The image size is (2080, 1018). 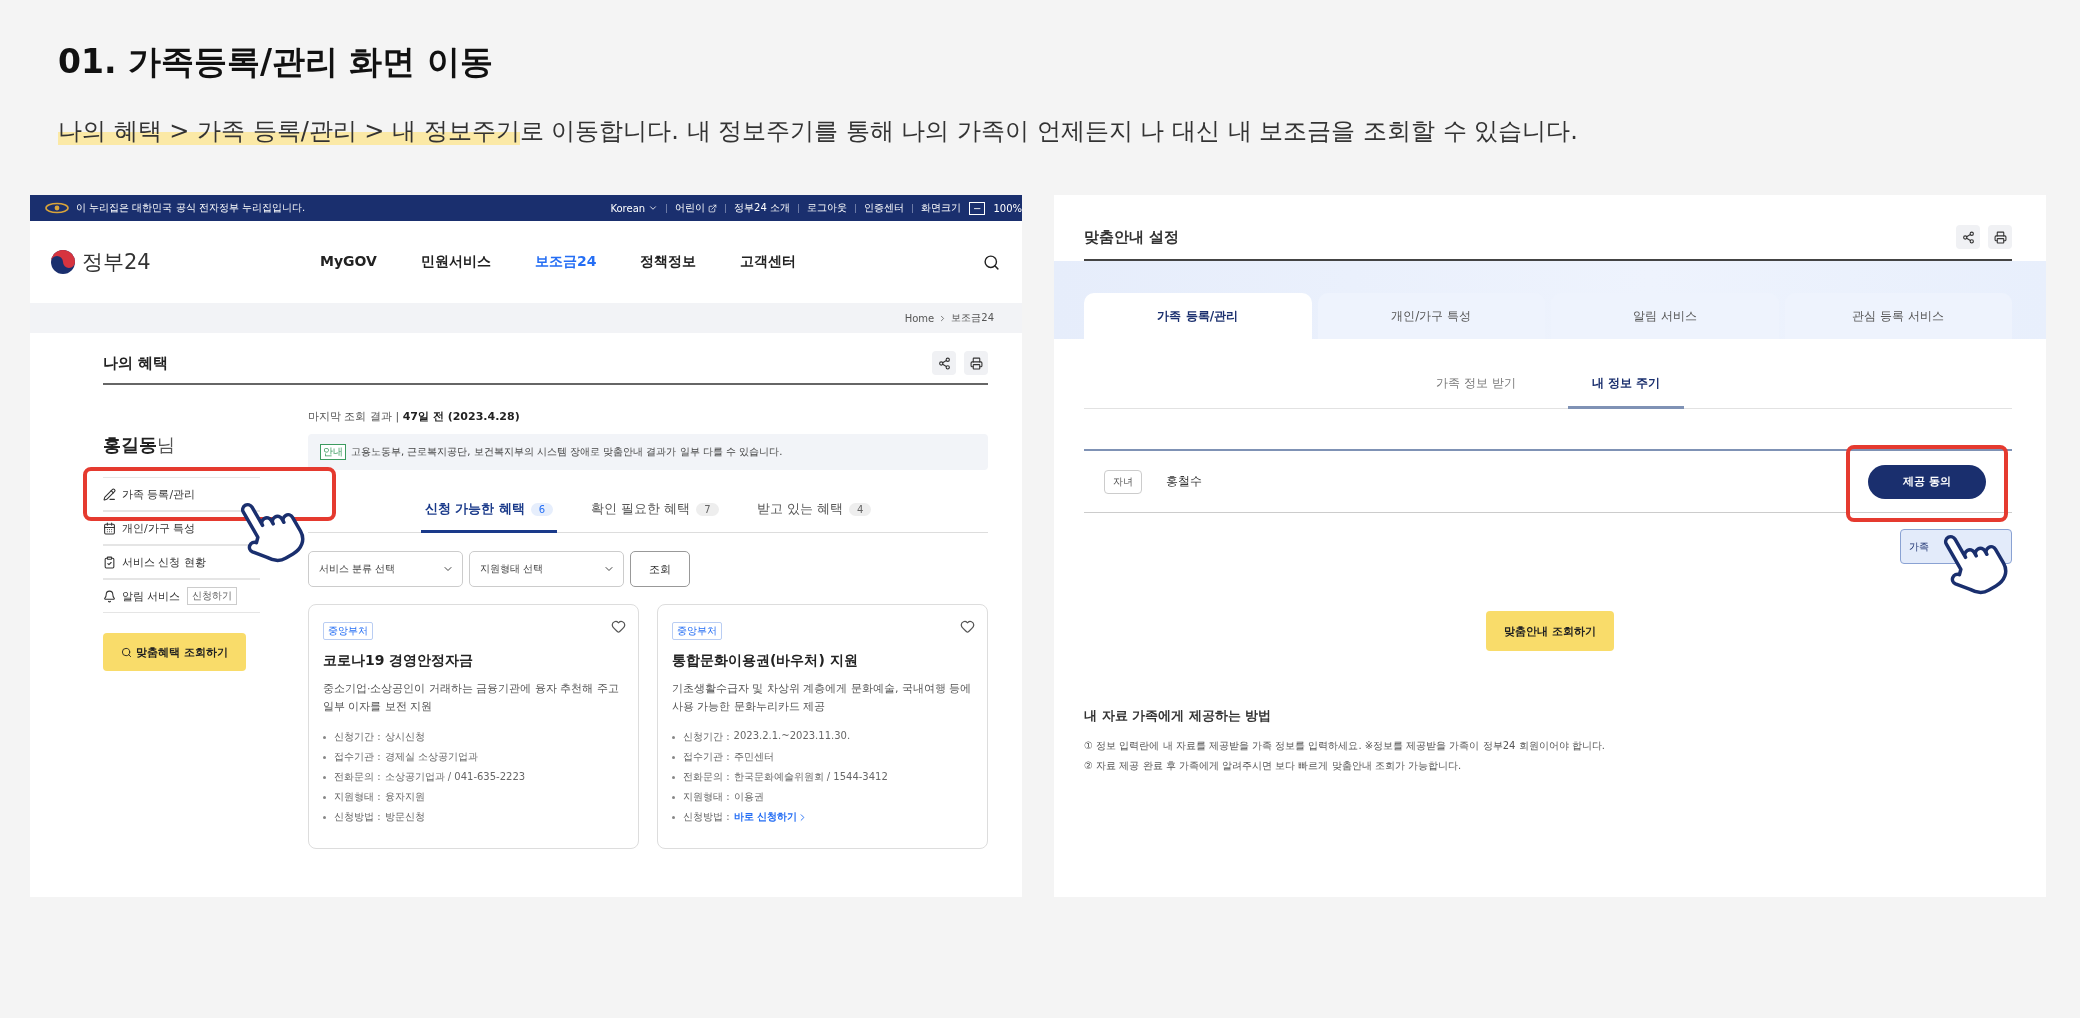 What do you see at coordinates (181, 596) in the screenshot?
I see `side-menu-item: 알림 서비스 신청하기` at bounding box center [181, 596].